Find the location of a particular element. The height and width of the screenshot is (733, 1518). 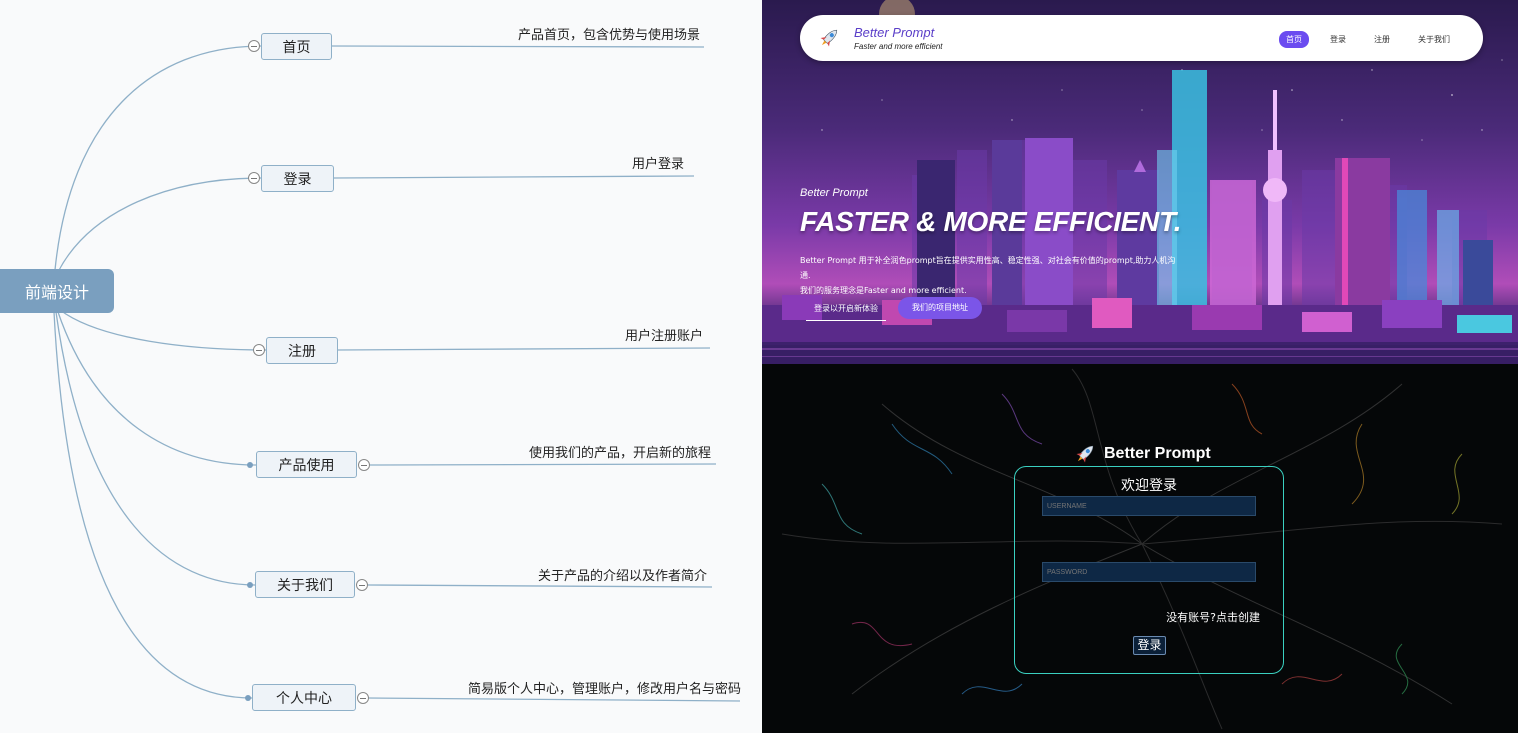

nav-brand: Better Prompt is located at coordinates (894, 32).